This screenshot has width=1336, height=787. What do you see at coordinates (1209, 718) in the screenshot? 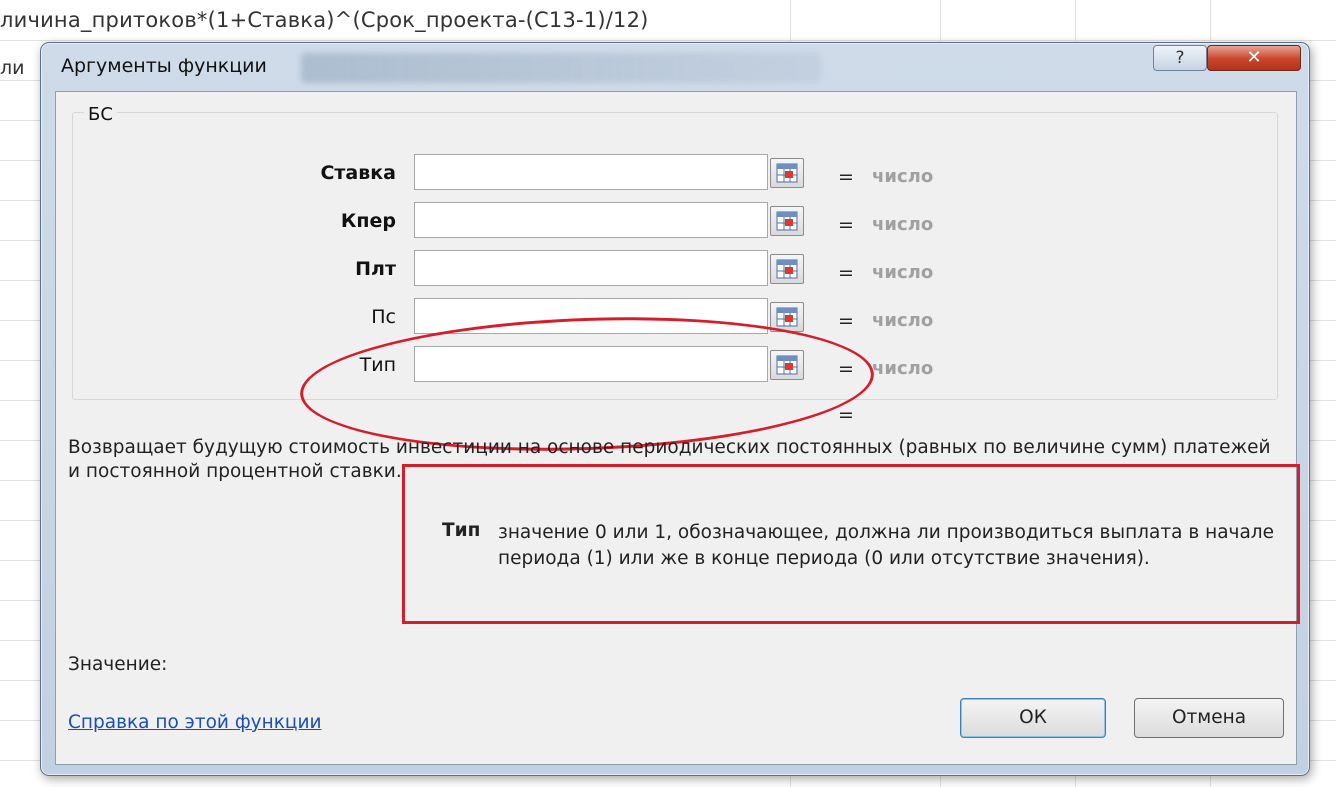
I see `cancel-button: Отмена` at bounding box center [1209, 718].